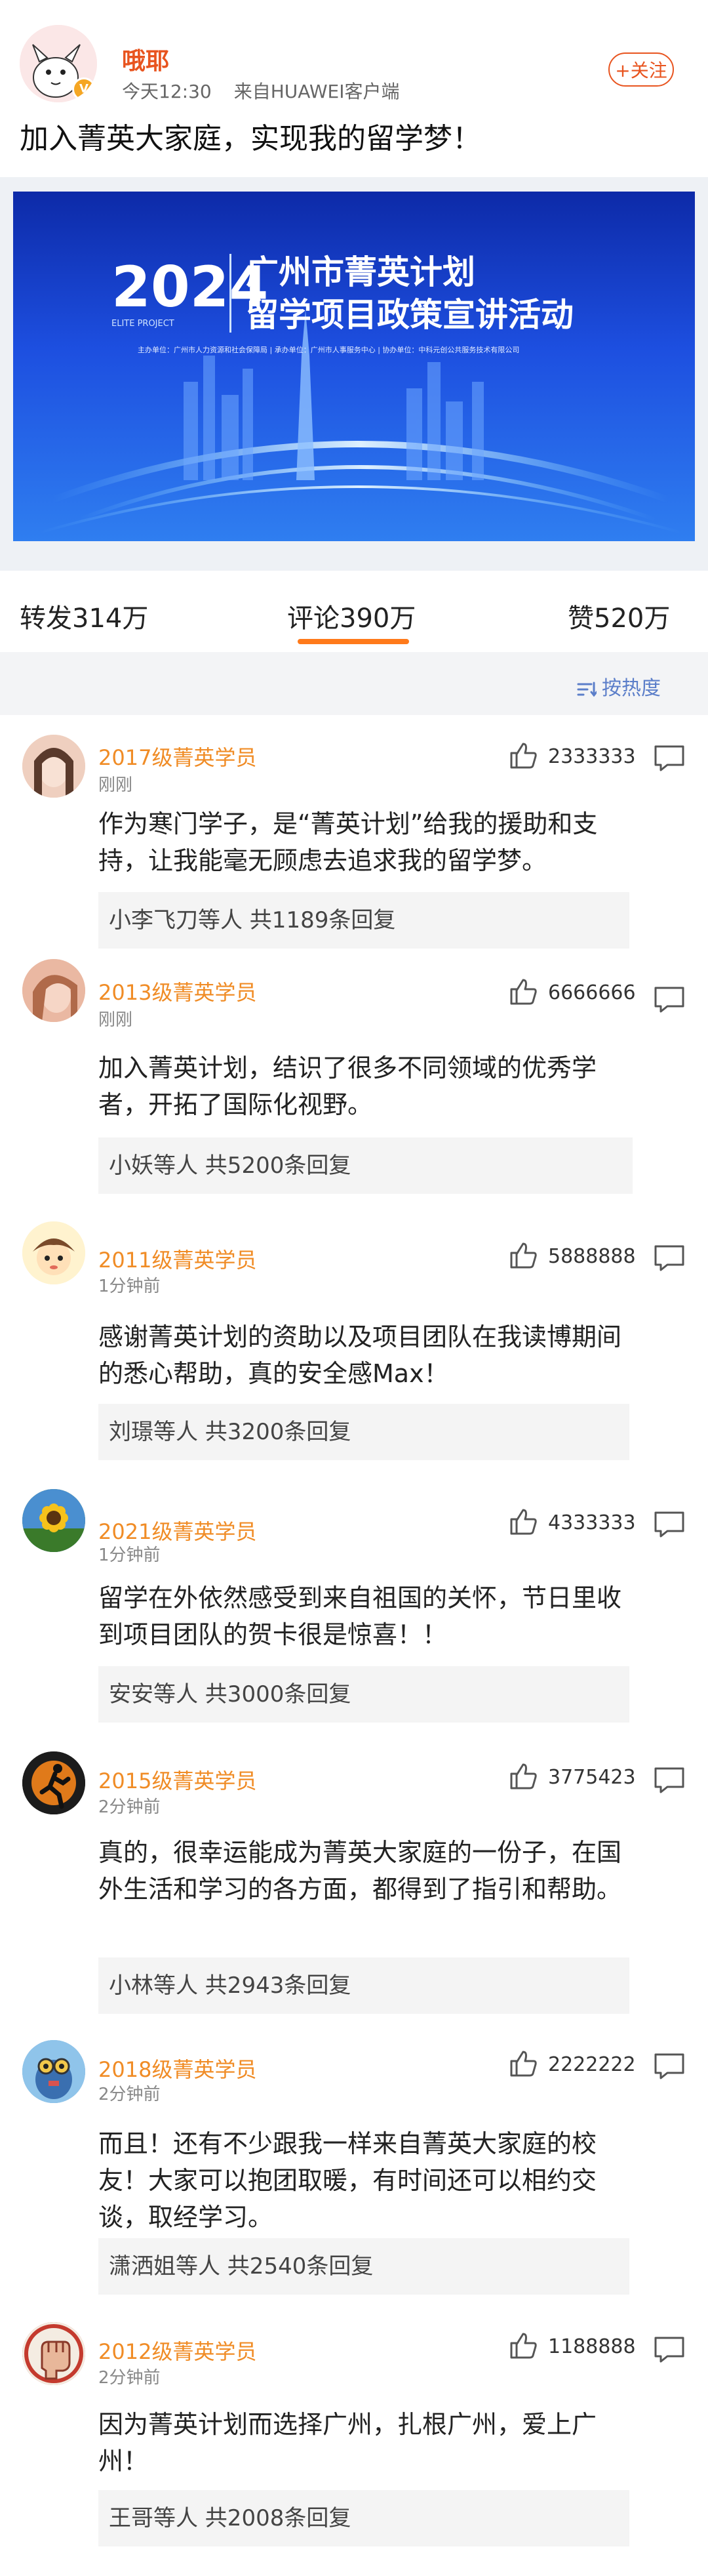 Image resolution: width=708 pixels, height=2576 pixels. I want to click on sunflower-photo-icon, so click(53, 1520).